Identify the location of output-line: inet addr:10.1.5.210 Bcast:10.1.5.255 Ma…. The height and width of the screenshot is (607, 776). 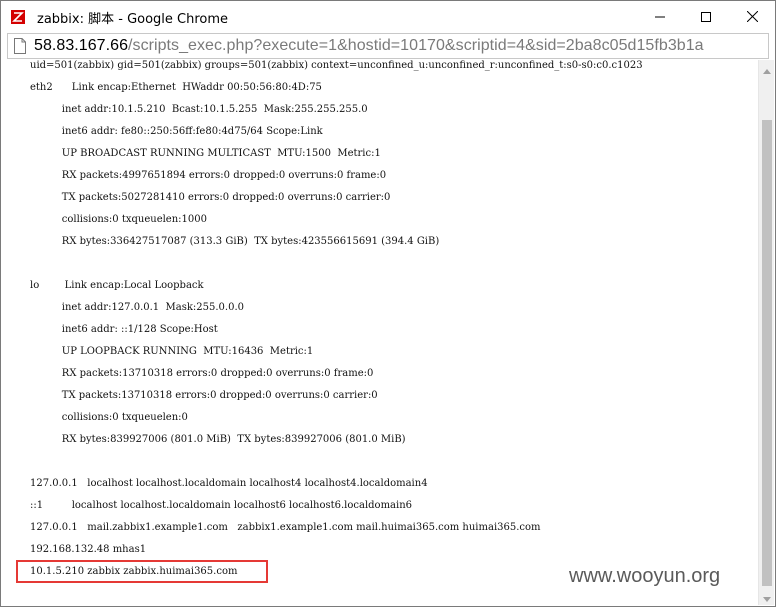
(199, 109).